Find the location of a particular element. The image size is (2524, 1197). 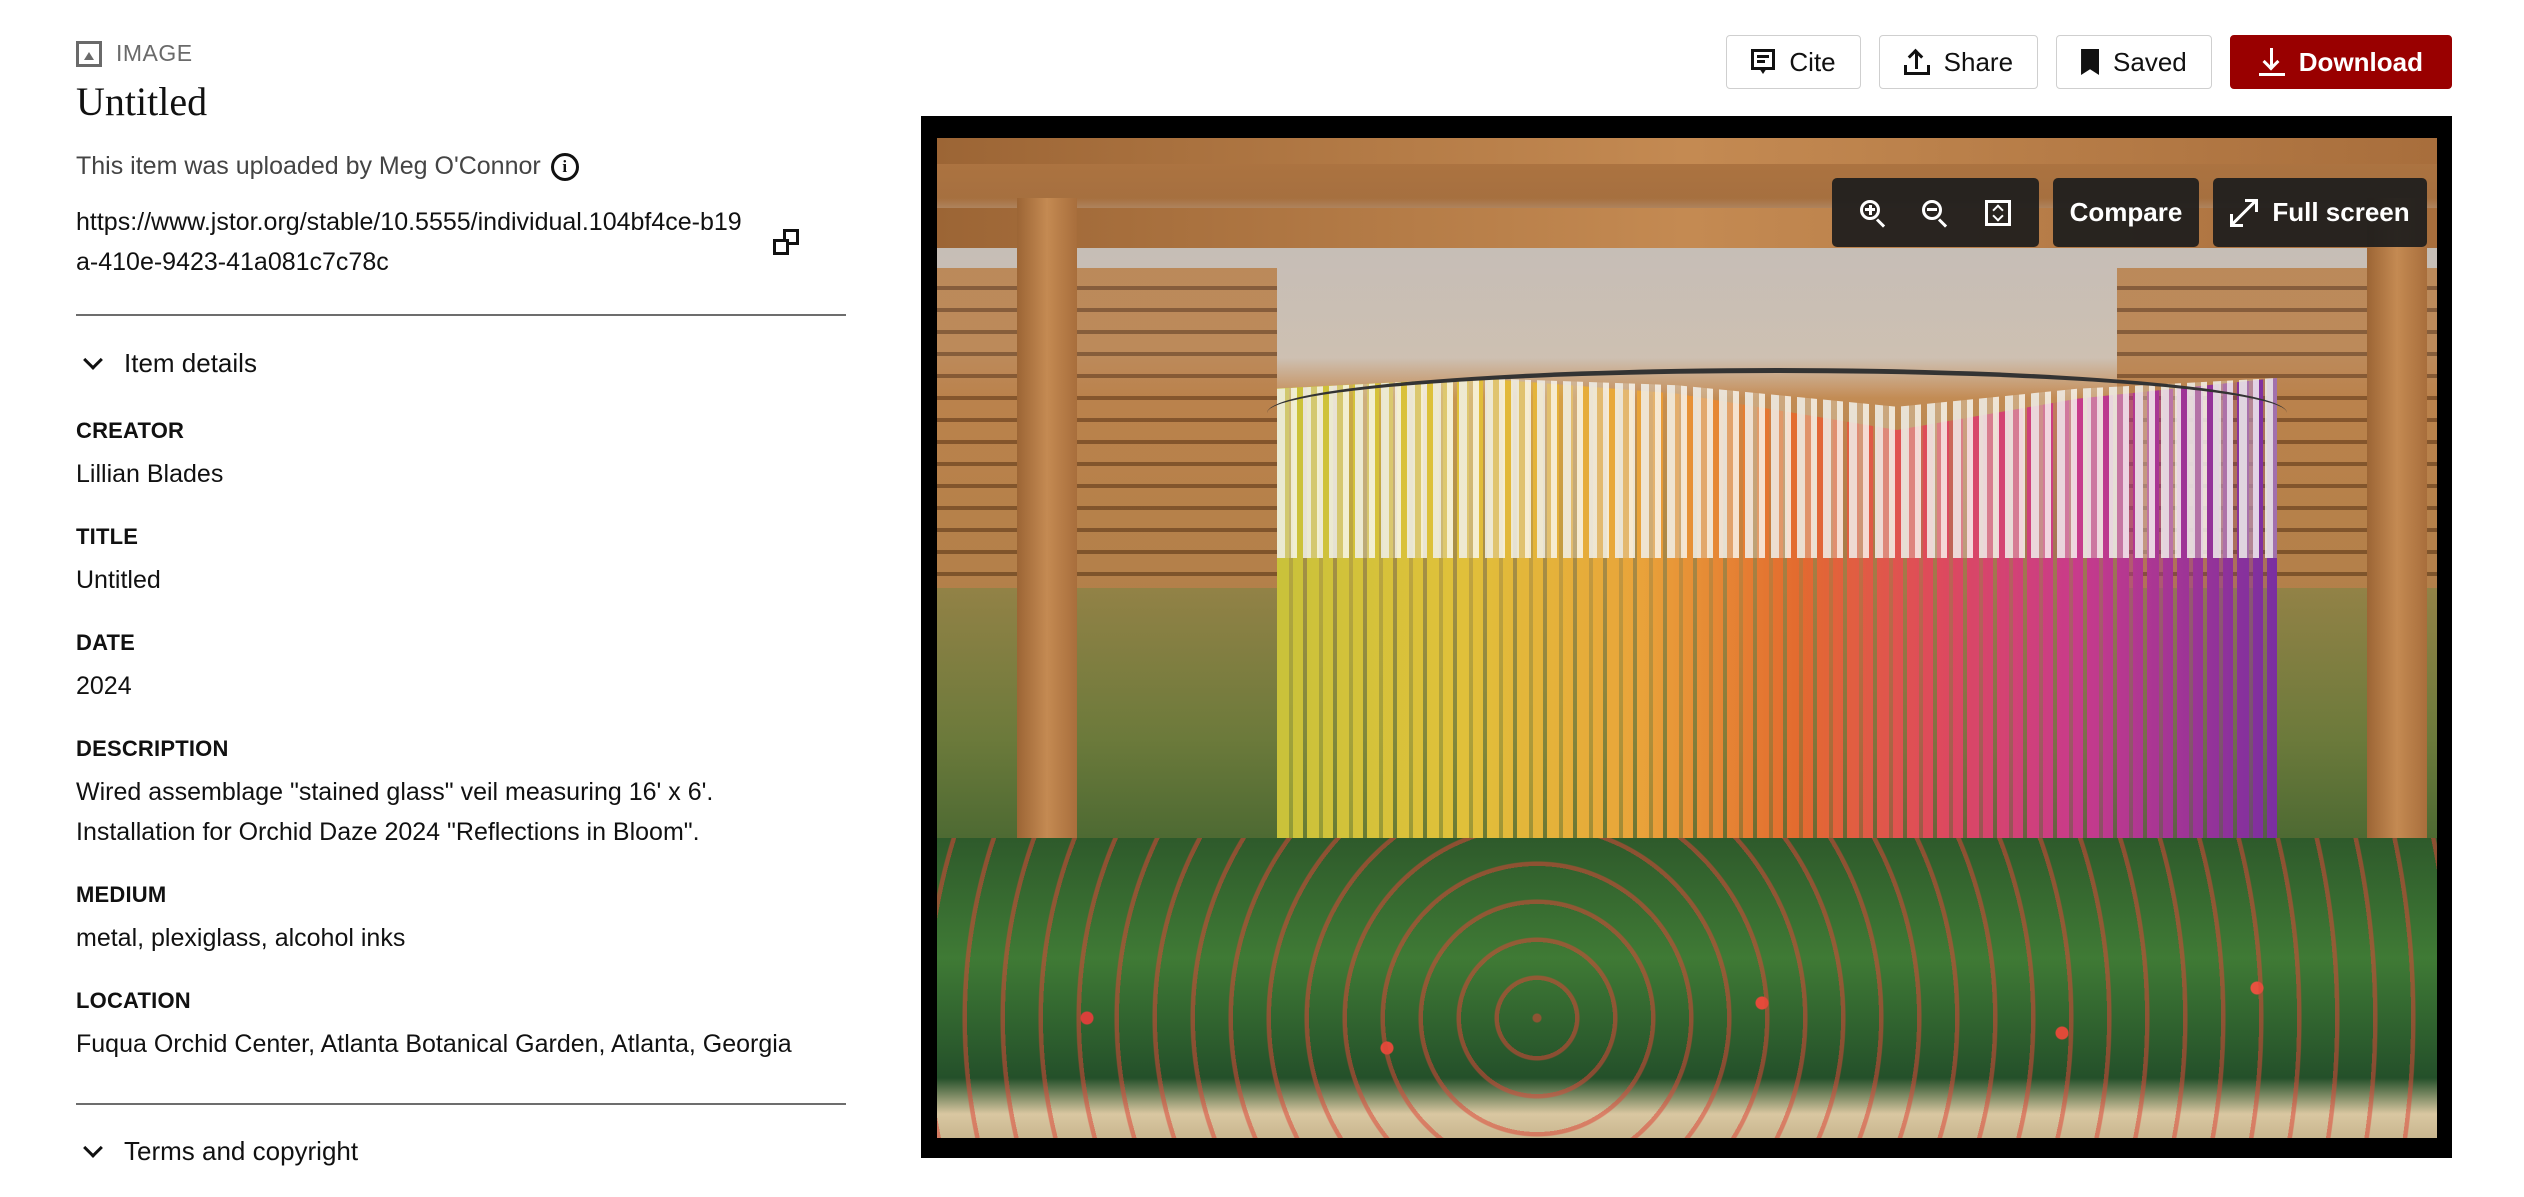

field-value: 2024 is located at coordinates (104, 686).